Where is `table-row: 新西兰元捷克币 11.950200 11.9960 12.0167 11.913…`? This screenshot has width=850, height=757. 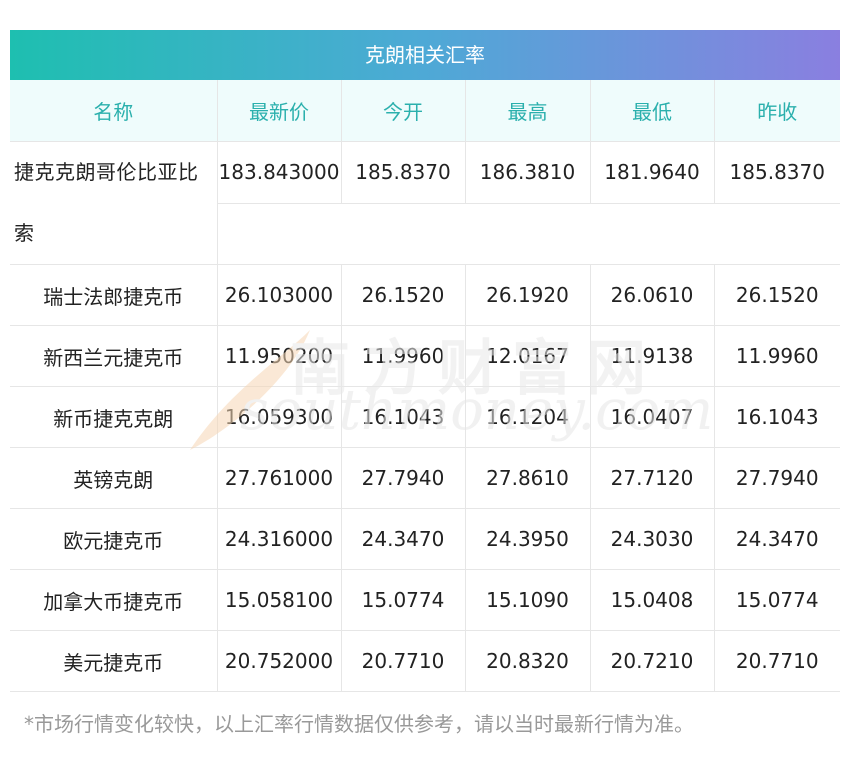 table-row: 新西兰元捷克币 11.950200 11.9960 12.0167 11.913… is located at coordinates (425, 356).